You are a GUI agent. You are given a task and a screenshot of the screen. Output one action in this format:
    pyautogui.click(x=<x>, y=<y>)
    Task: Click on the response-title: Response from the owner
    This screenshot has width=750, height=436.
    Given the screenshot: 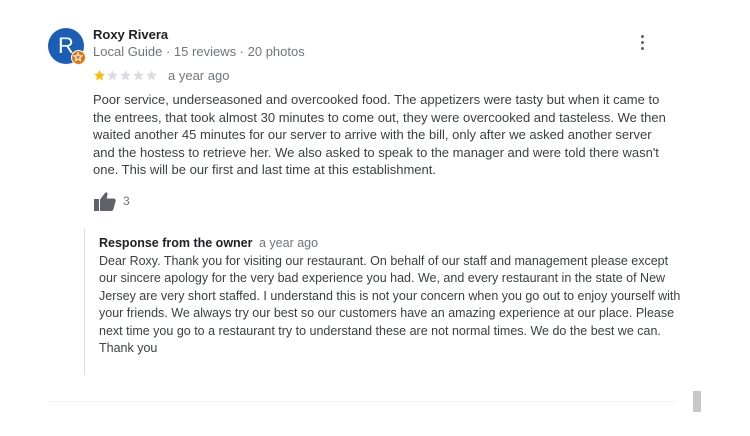 What is the action you would take?
    pyautogui.click(x=176, y=243)
    